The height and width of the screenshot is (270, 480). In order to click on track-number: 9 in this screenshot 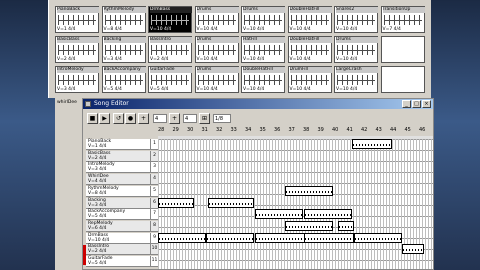, I will do `click(154, 237)`.